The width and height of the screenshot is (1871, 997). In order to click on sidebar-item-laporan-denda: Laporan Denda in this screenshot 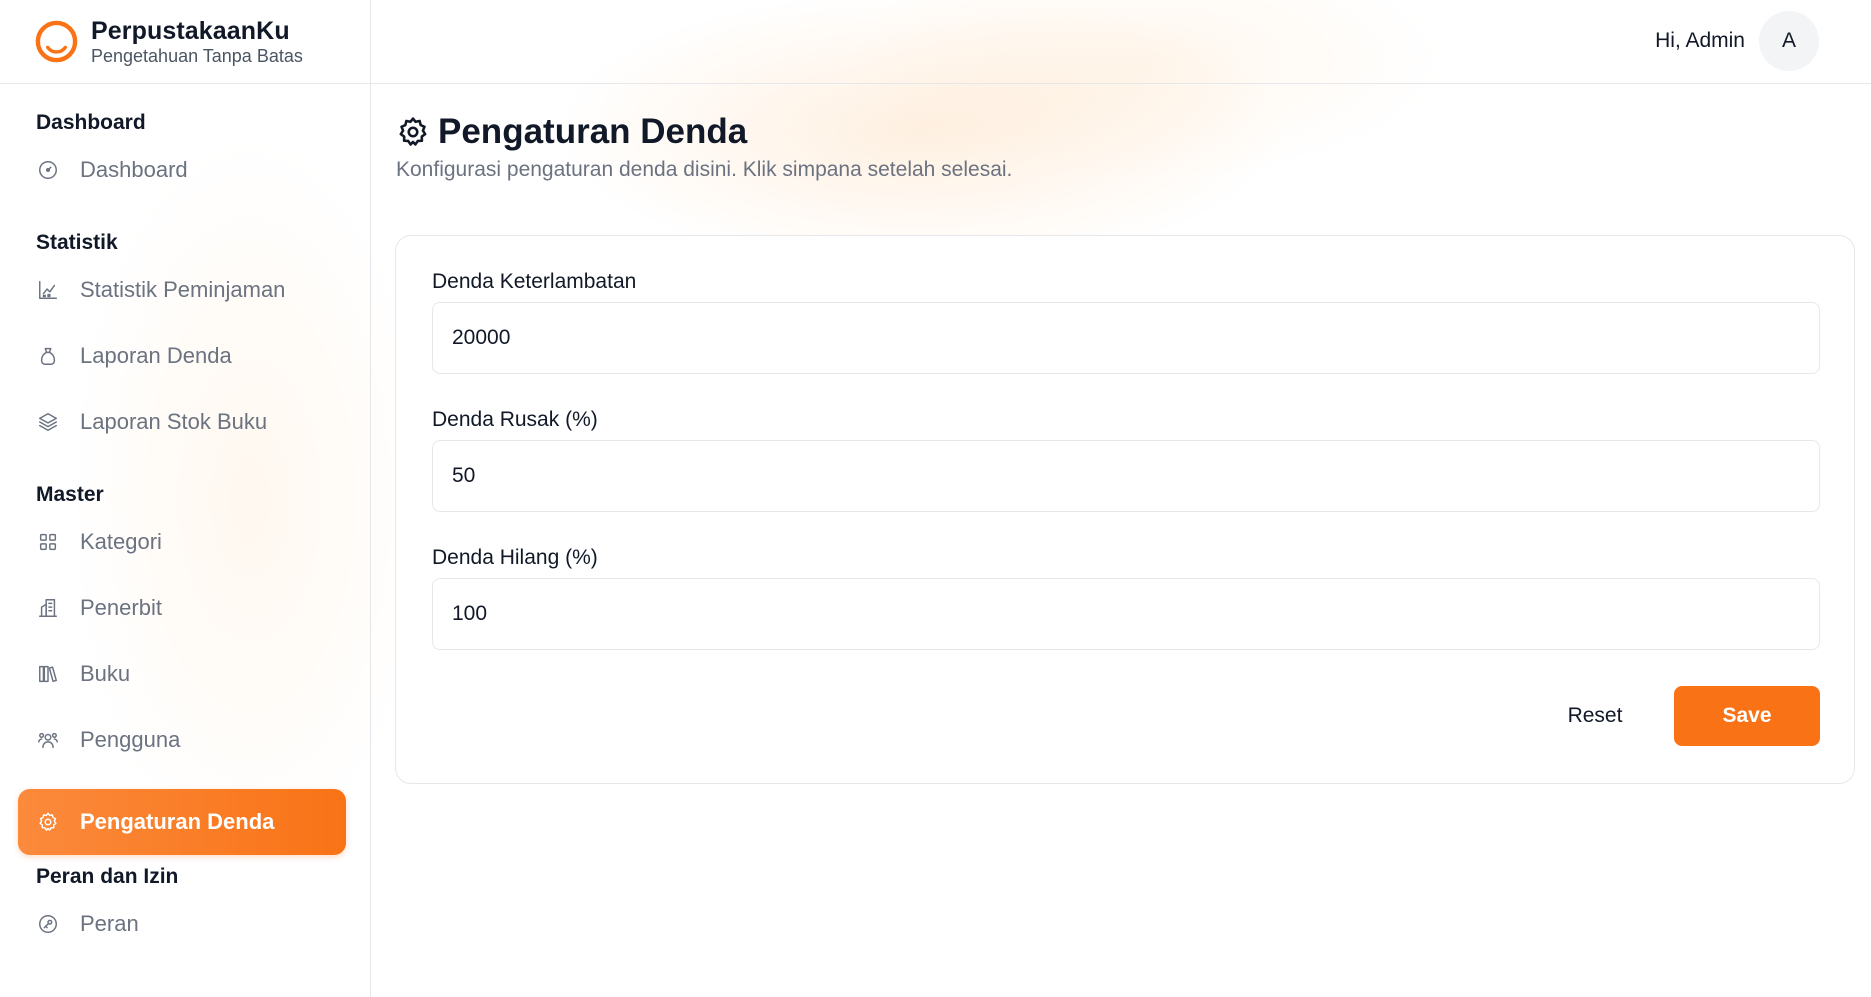, I will do `click(182, 356)`.